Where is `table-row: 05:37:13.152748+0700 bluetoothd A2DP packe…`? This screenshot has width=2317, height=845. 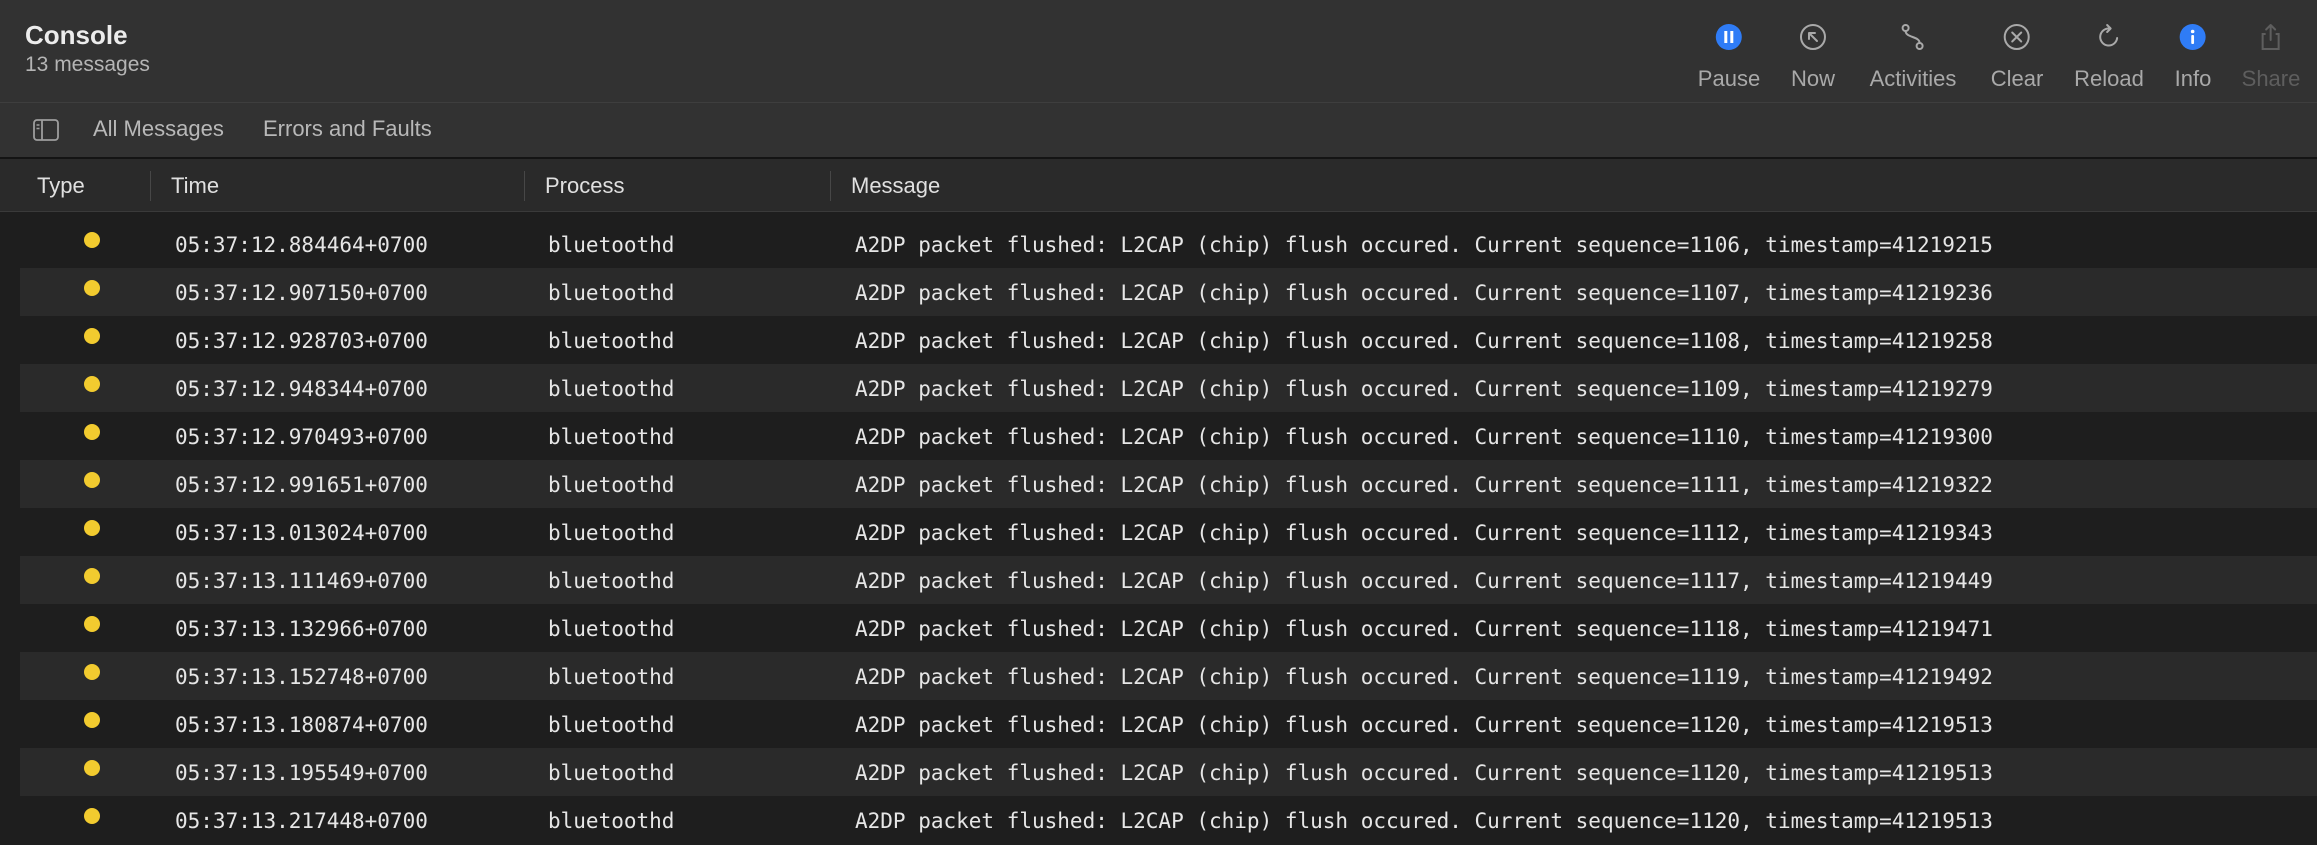
table-row: 05:37:13.152748+0700 bluetoothd A2DP packe… is located at coordinates (1168, 676).